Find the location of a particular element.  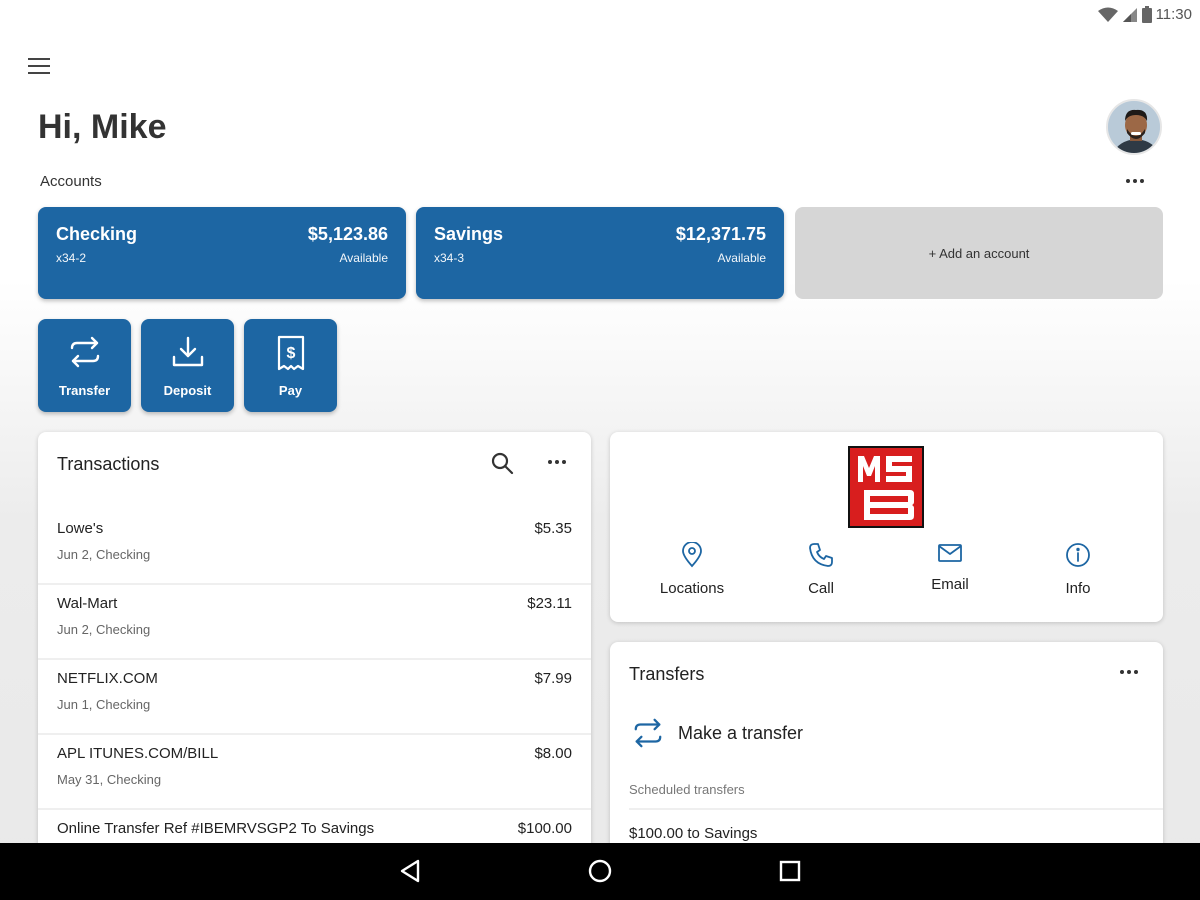

accounts-more-icon is located at coordinates (1135, 181).